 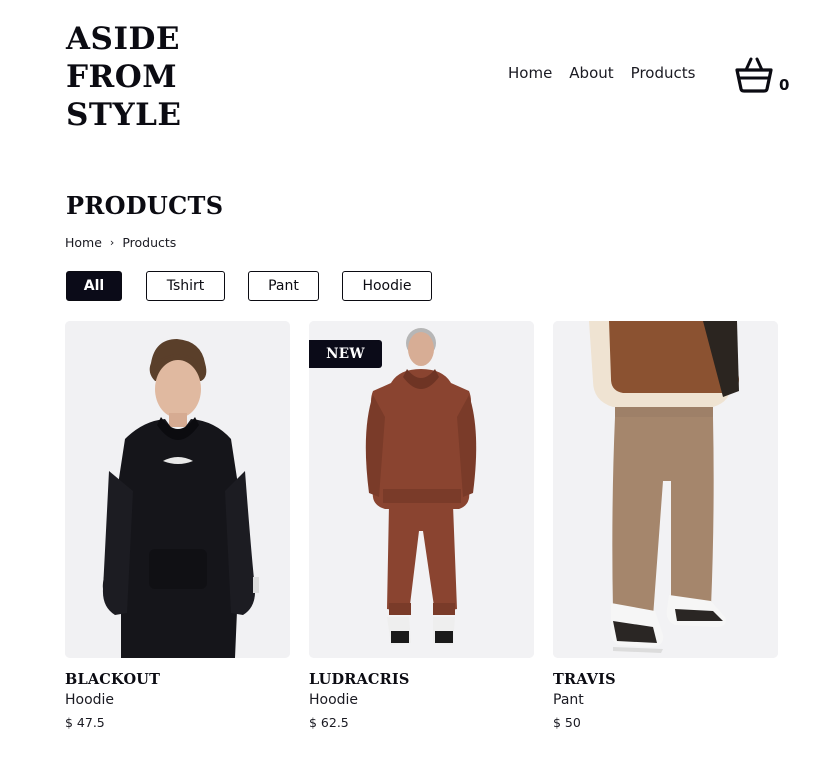 I want to click on product-name: TRAVIS, so click(x=665, y=679).